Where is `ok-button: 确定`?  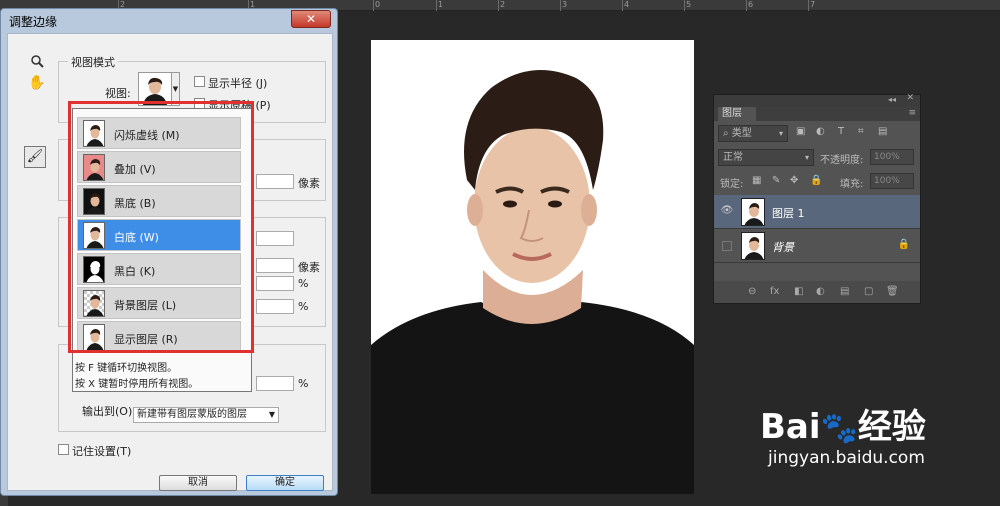 ok-button: 确定 is located at coordinates (285, 483).